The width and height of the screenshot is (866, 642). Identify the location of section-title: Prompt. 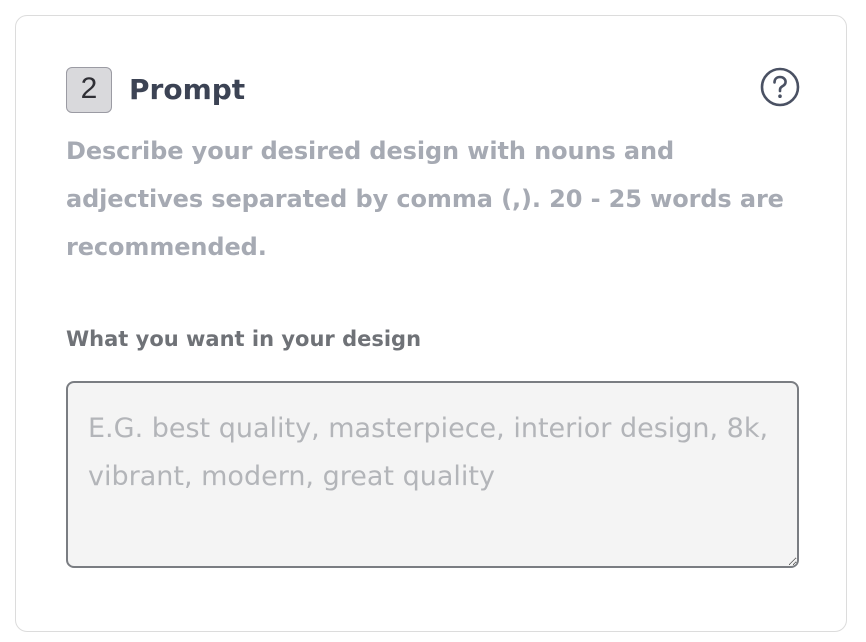
(187, 89).